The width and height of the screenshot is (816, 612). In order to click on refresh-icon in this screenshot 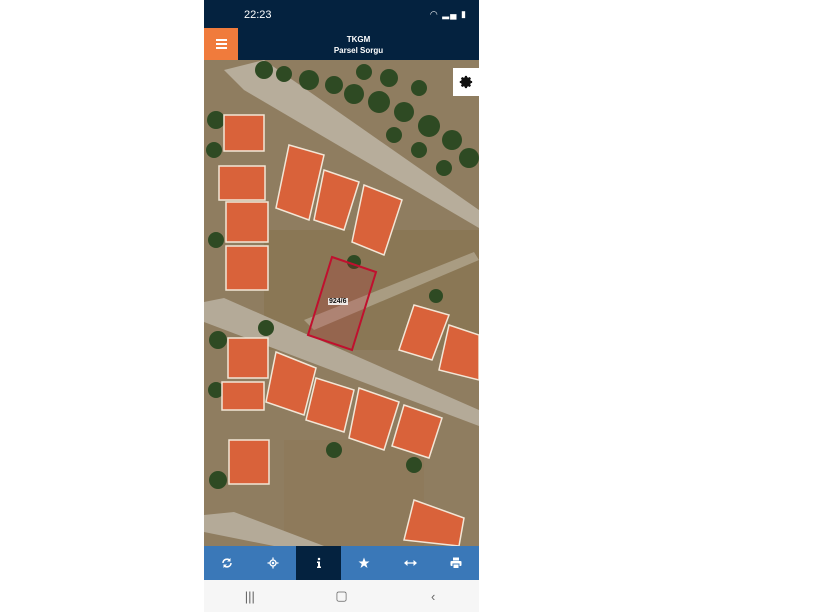, I will do `click(227, 563)`.